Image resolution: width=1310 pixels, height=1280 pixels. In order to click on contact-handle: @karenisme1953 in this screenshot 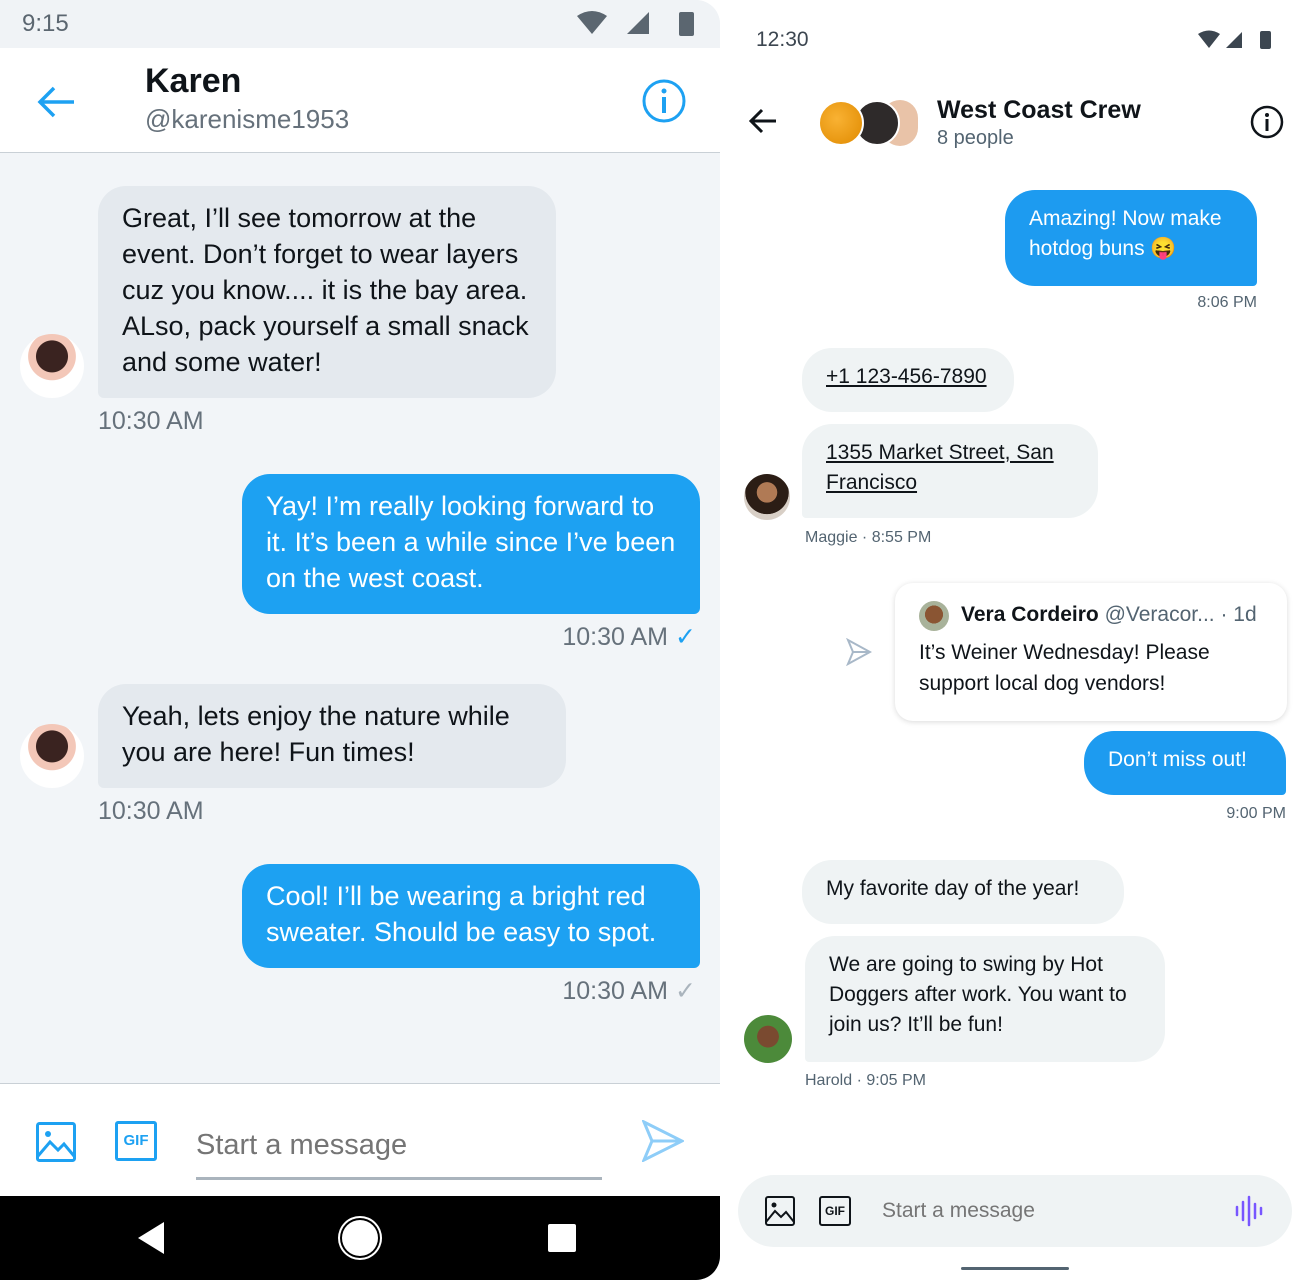, I will do `click(247, 119)`.